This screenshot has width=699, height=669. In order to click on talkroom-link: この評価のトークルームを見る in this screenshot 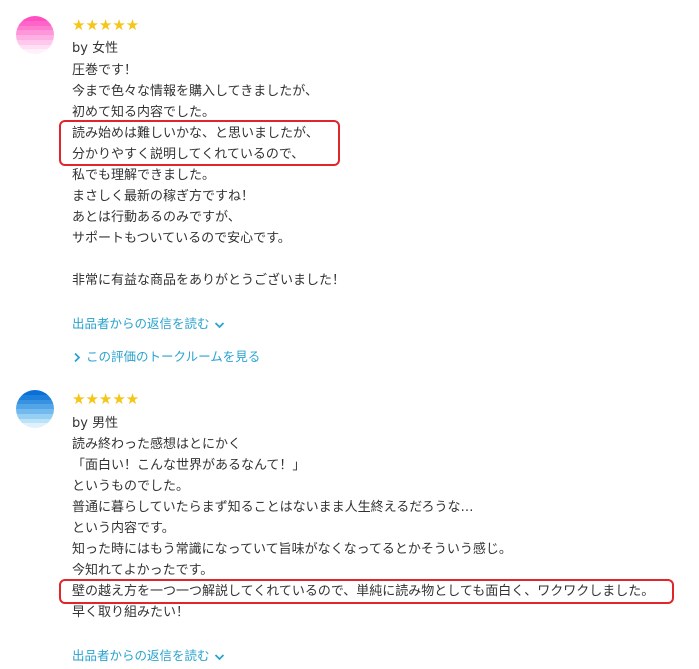, I will do `click(166, 357)`.